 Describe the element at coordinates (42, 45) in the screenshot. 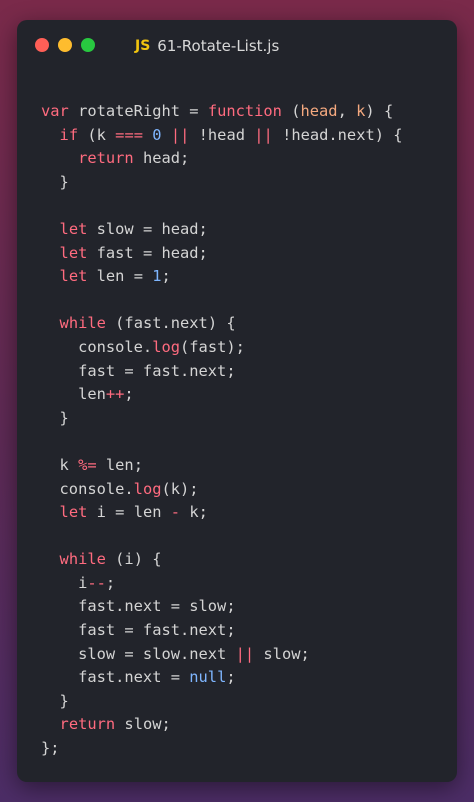

I see `close-window-button` at that location.